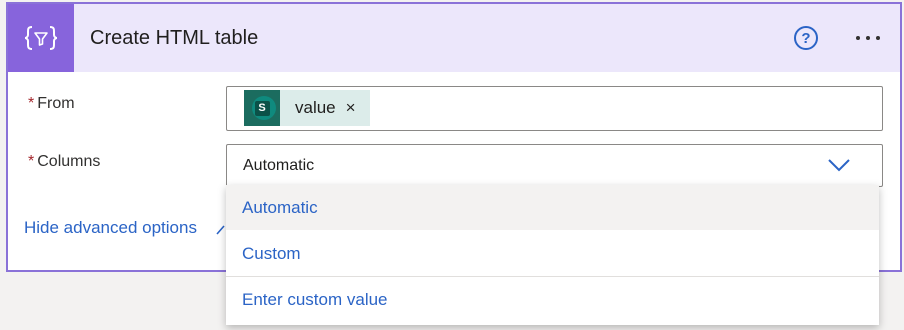 The width and height of the screenshot is (904, 330). Describe the element at coordinates (554, 108) in the screenshot. I see `from-input: S value ×` at that location.